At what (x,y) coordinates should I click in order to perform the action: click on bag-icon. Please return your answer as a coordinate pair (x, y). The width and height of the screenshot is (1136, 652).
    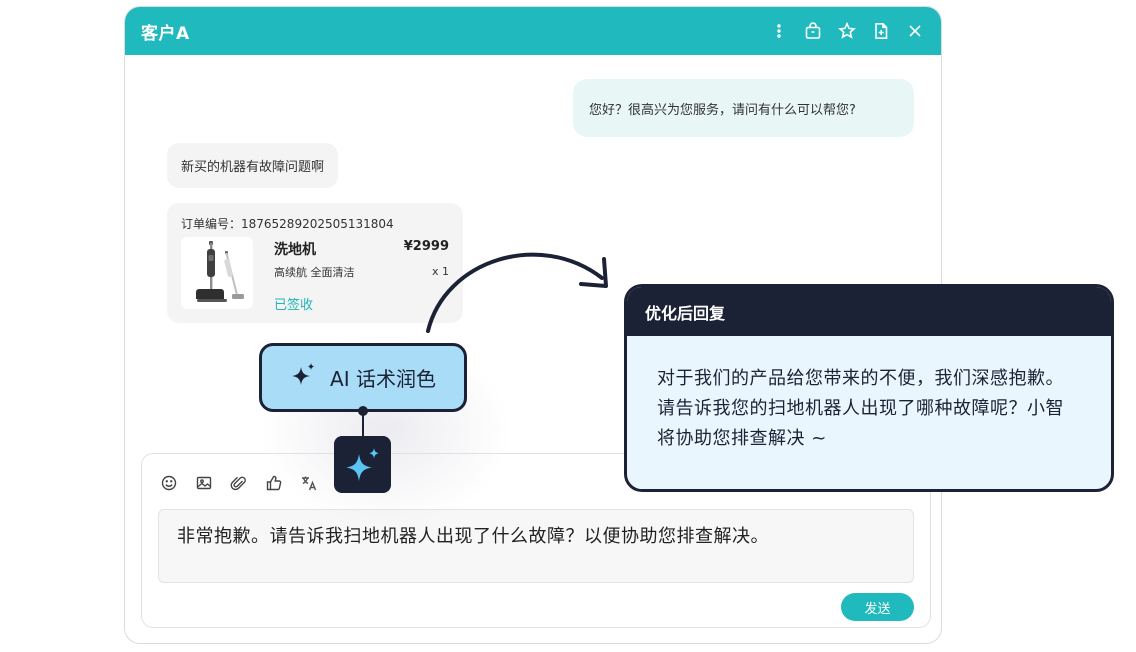
    Looking at the image, I should click on (813, 31).